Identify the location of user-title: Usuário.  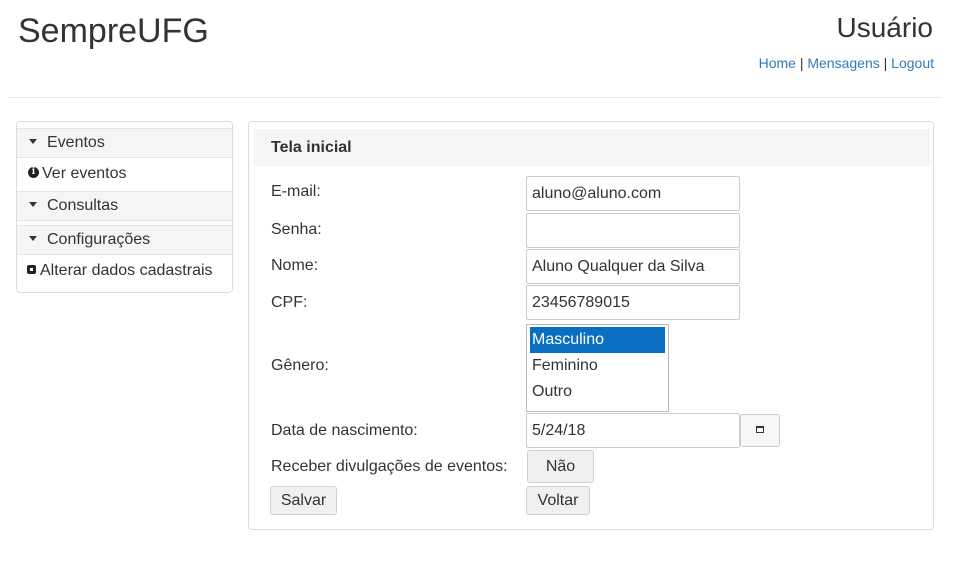
(884, 27).